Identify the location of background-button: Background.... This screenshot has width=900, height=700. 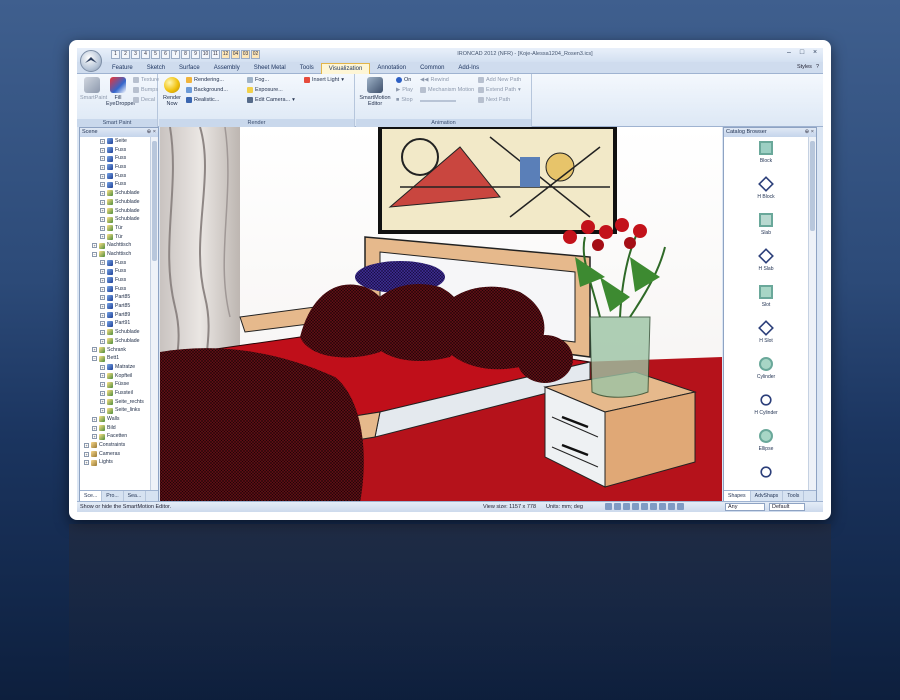
(207, 90).